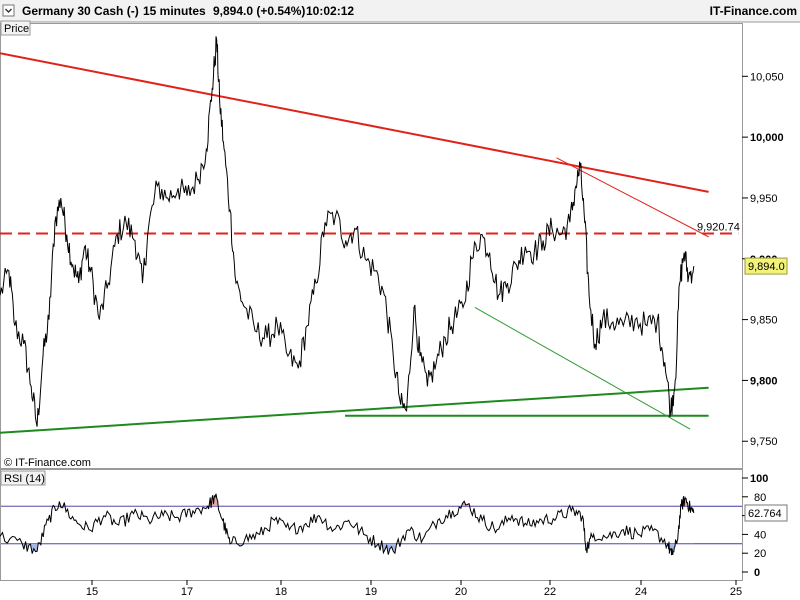 Image resolution: width=800 pixels, height=600 pixels. What do you see at coordinates (718, 228) in the screenshot?
I see `level-value-label: 9,920.74` at bounding box center [718, 228].